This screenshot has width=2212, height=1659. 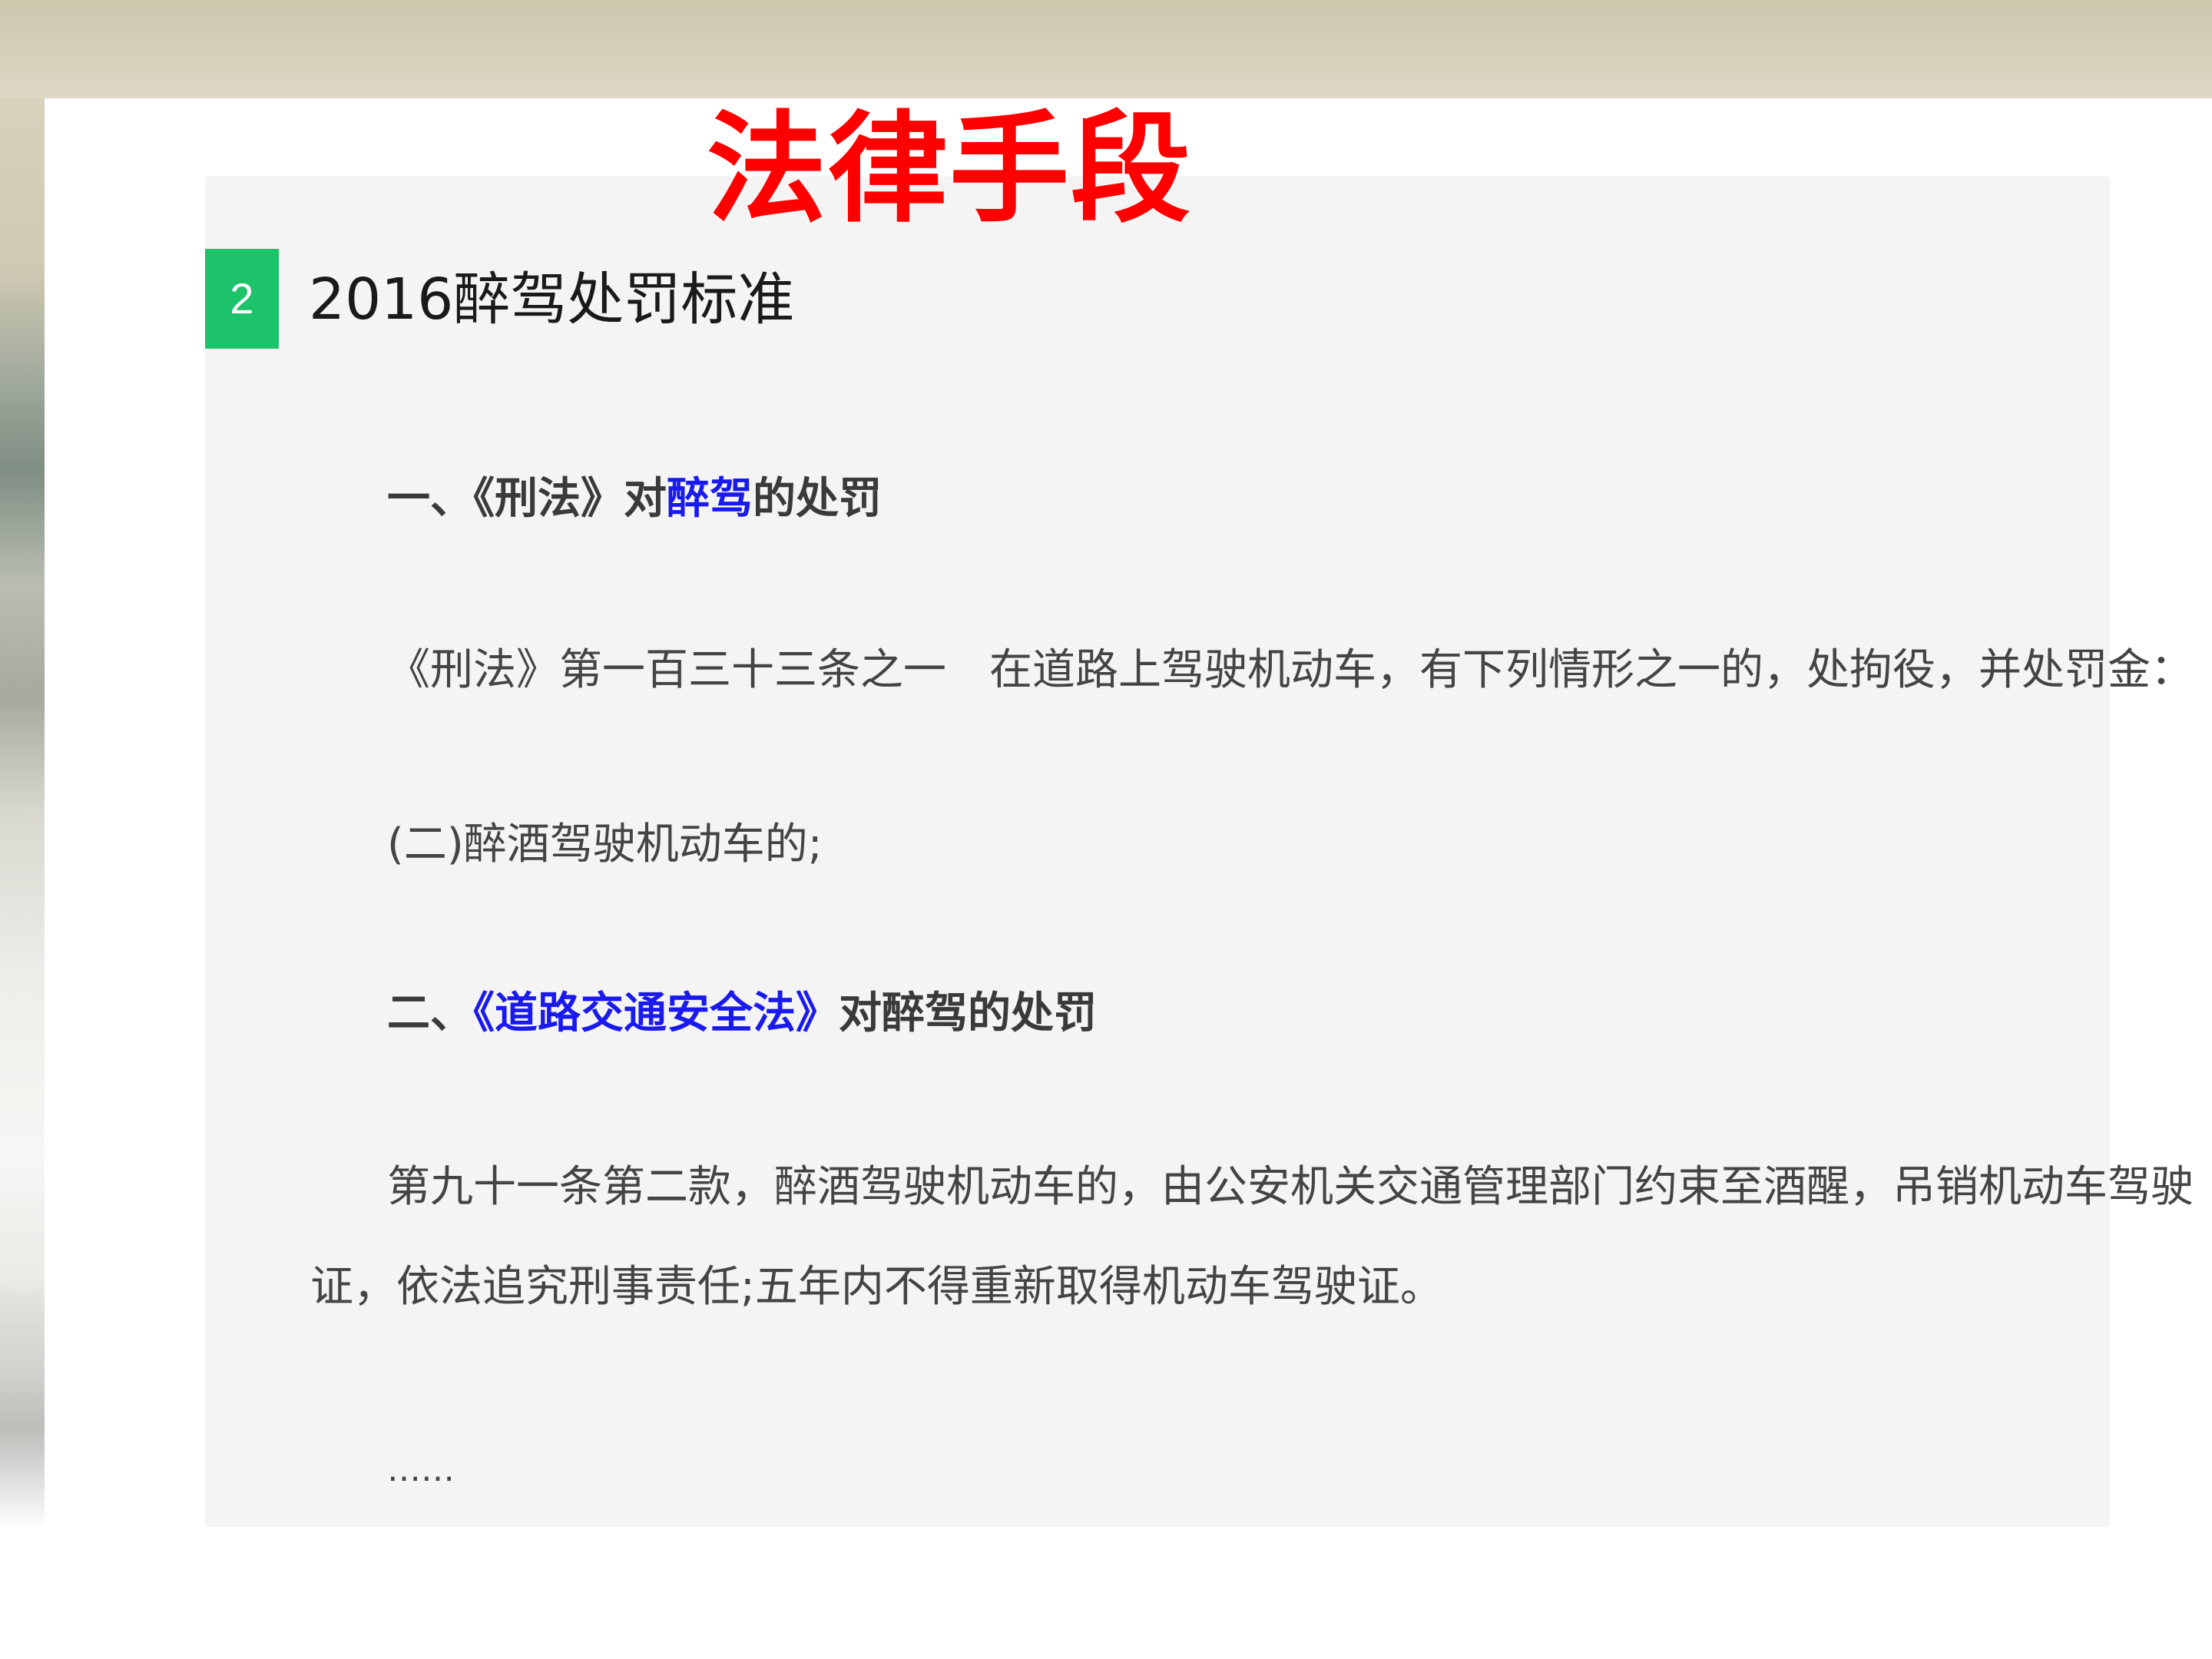 What do you see at coordinates (527, 499) in the screenshot?
I see `section-heading-prefix: 一、《刑法》对` at bounding box center [527, 499].